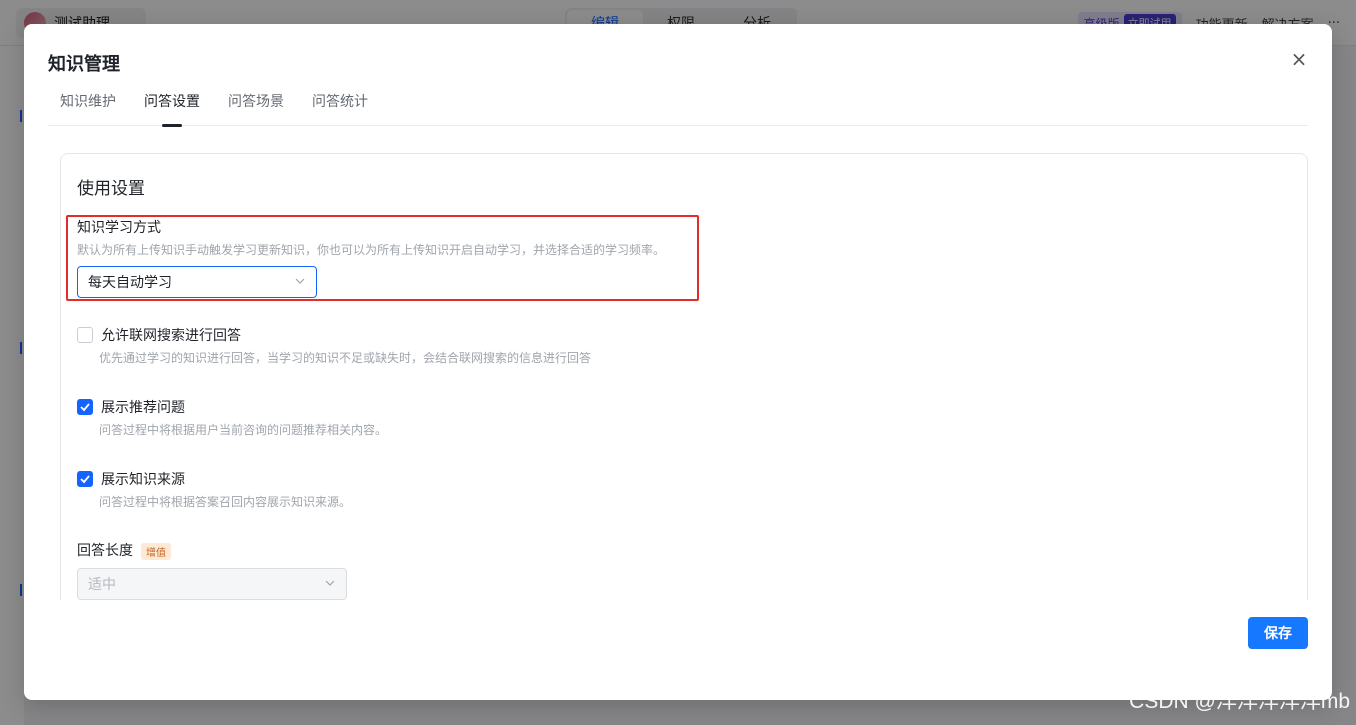  I want to click on web-search-label: 允许联网搜索进行回答, so click(171, 336).